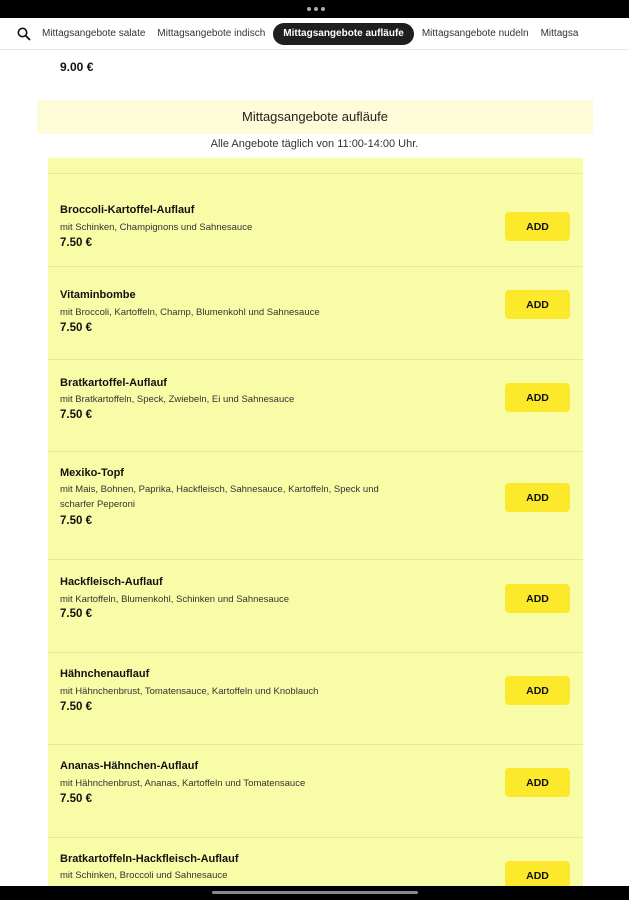  What do you see at coordinates (129, 766) in the screenshot?
I see `item-name: Ananas-Hähnchen-Auflauf` at bounding box center [129, 766].